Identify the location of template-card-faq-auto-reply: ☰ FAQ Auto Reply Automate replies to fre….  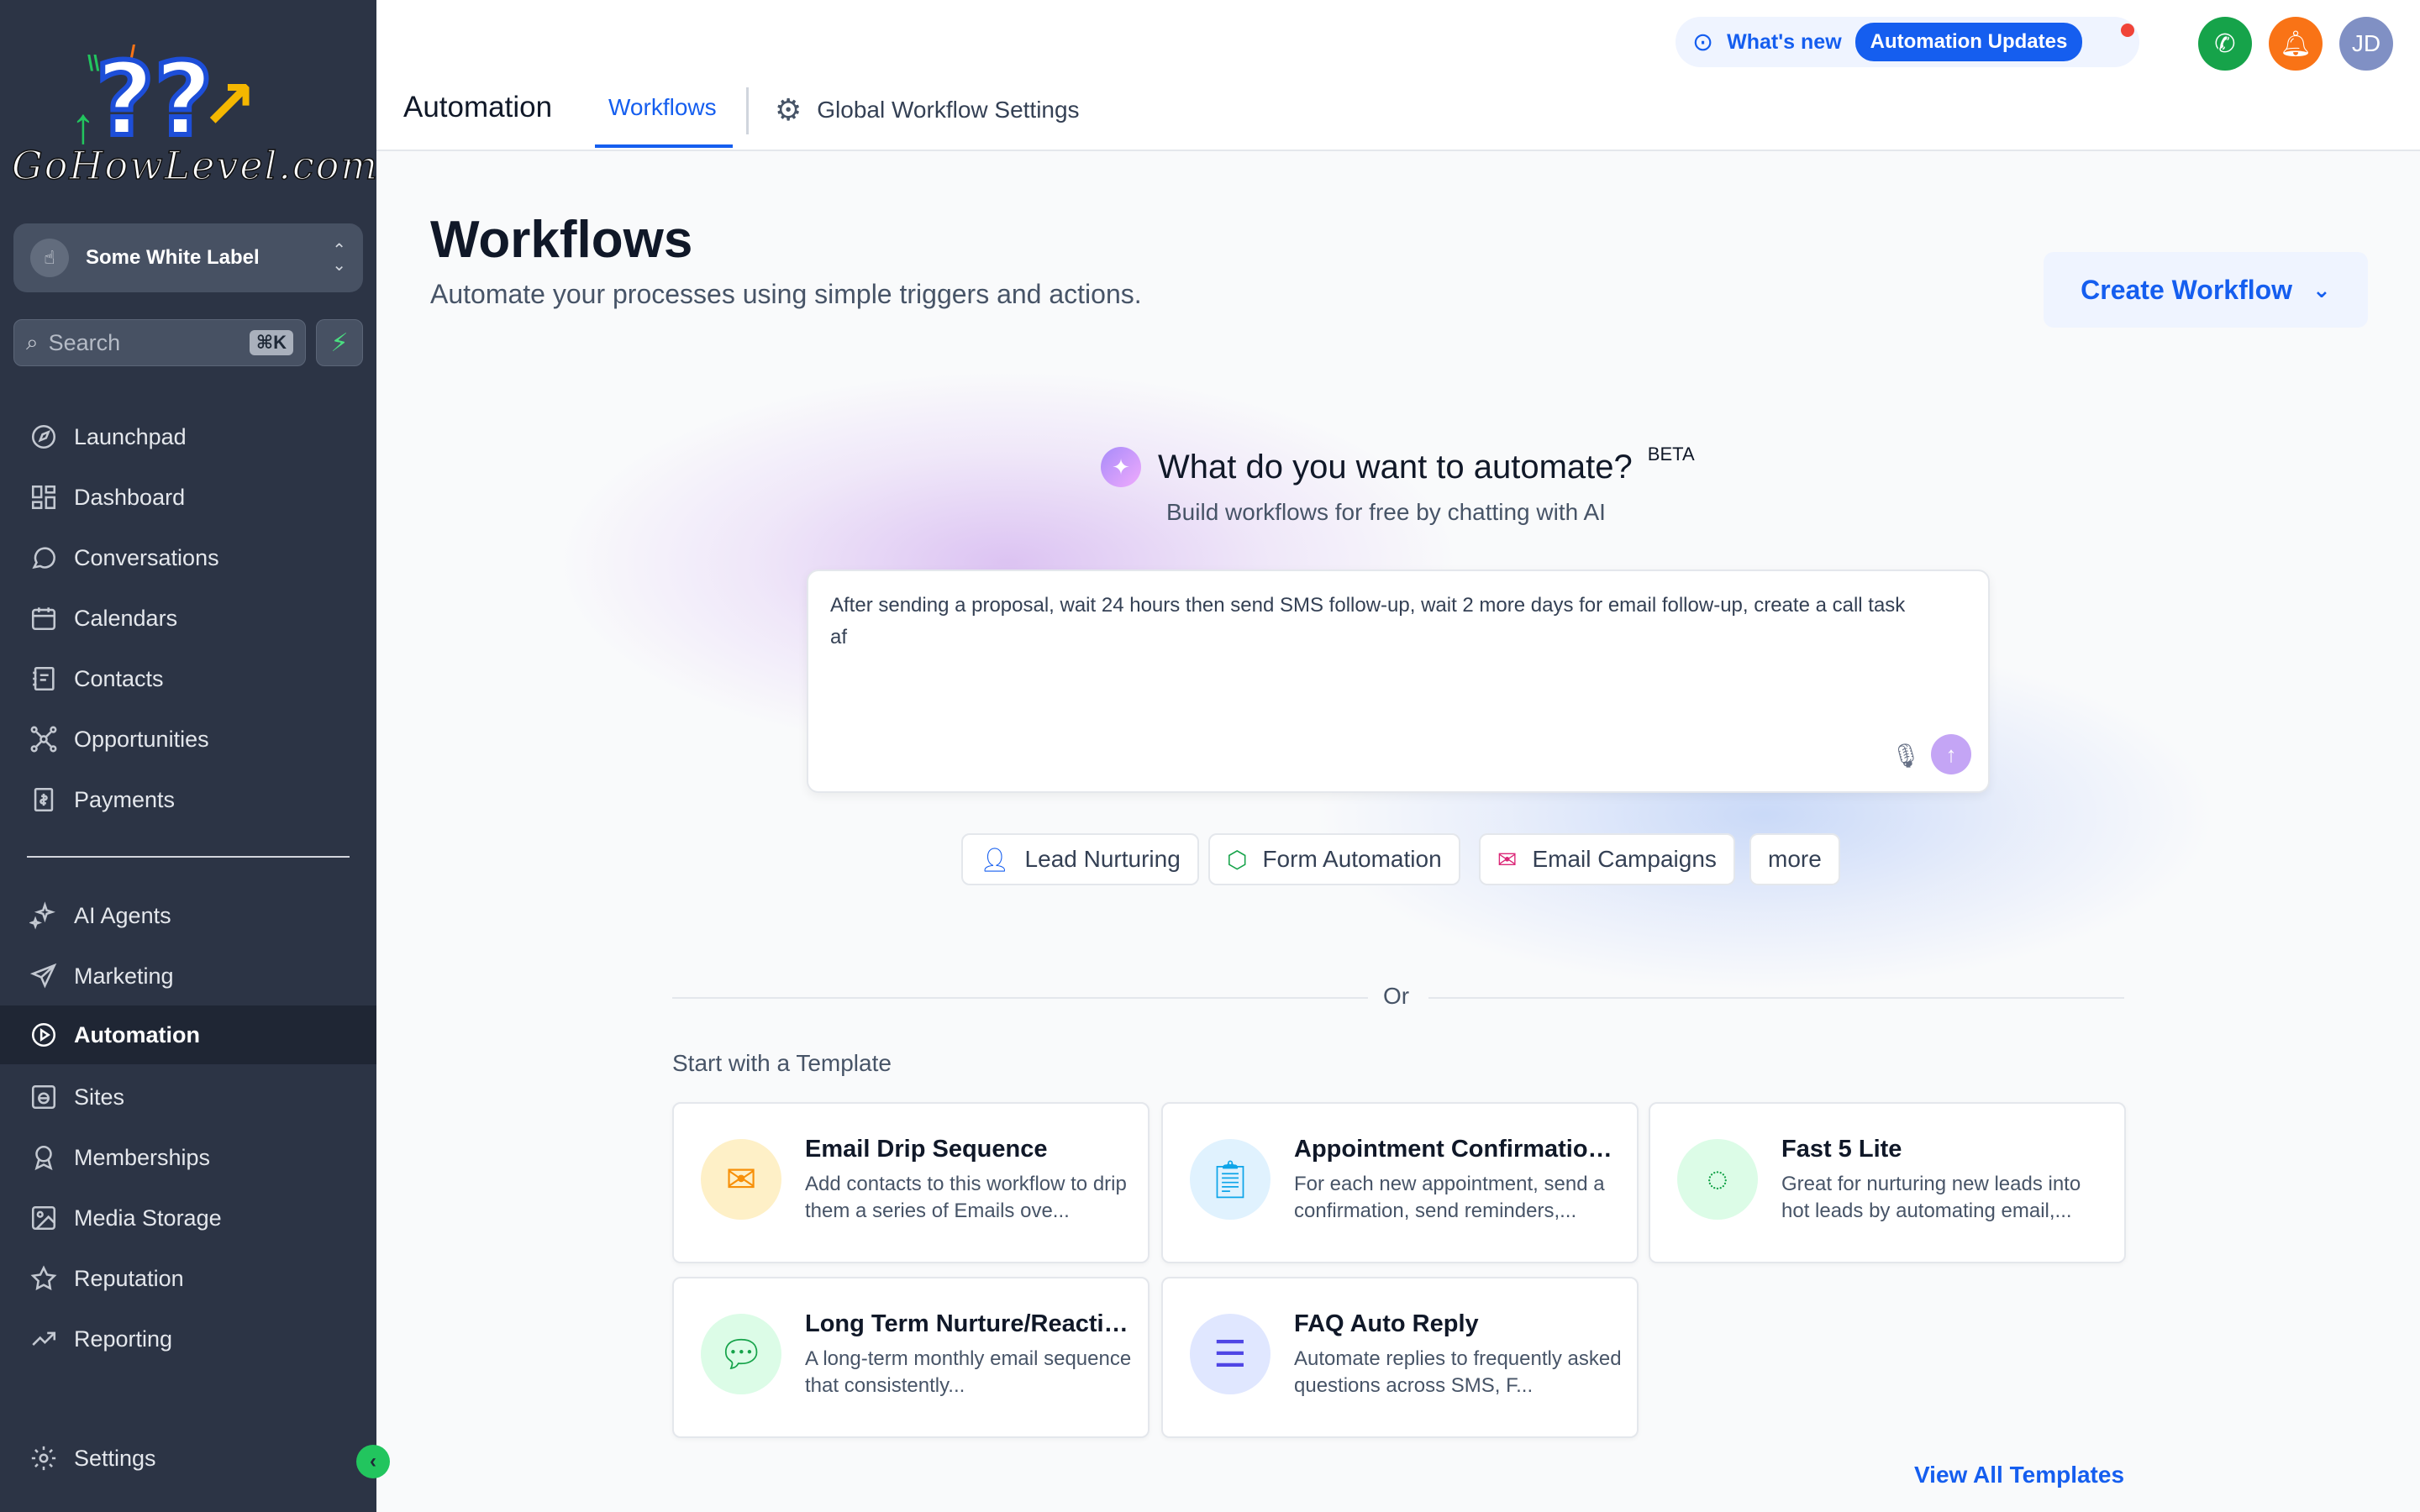
(1400, 1357).